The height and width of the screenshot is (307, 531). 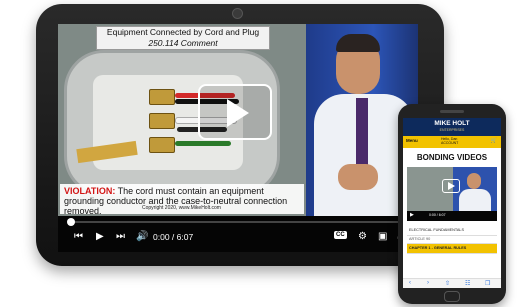 What do you see at coordinates (452, 111) in the screenshot?
I see `phone-speaker` at bounding box center [452, 111].